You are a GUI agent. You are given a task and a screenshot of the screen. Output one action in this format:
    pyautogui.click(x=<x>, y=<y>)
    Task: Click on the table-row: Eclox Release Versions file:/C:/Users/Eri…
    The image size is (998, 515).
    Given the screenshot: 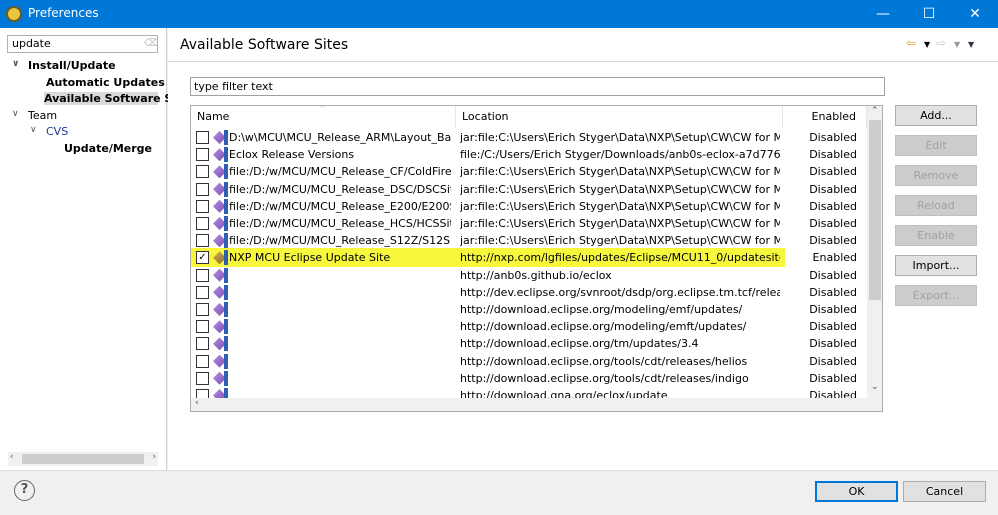 What is the action you would take?
    pyautogui.click(x=529, y=154)
    